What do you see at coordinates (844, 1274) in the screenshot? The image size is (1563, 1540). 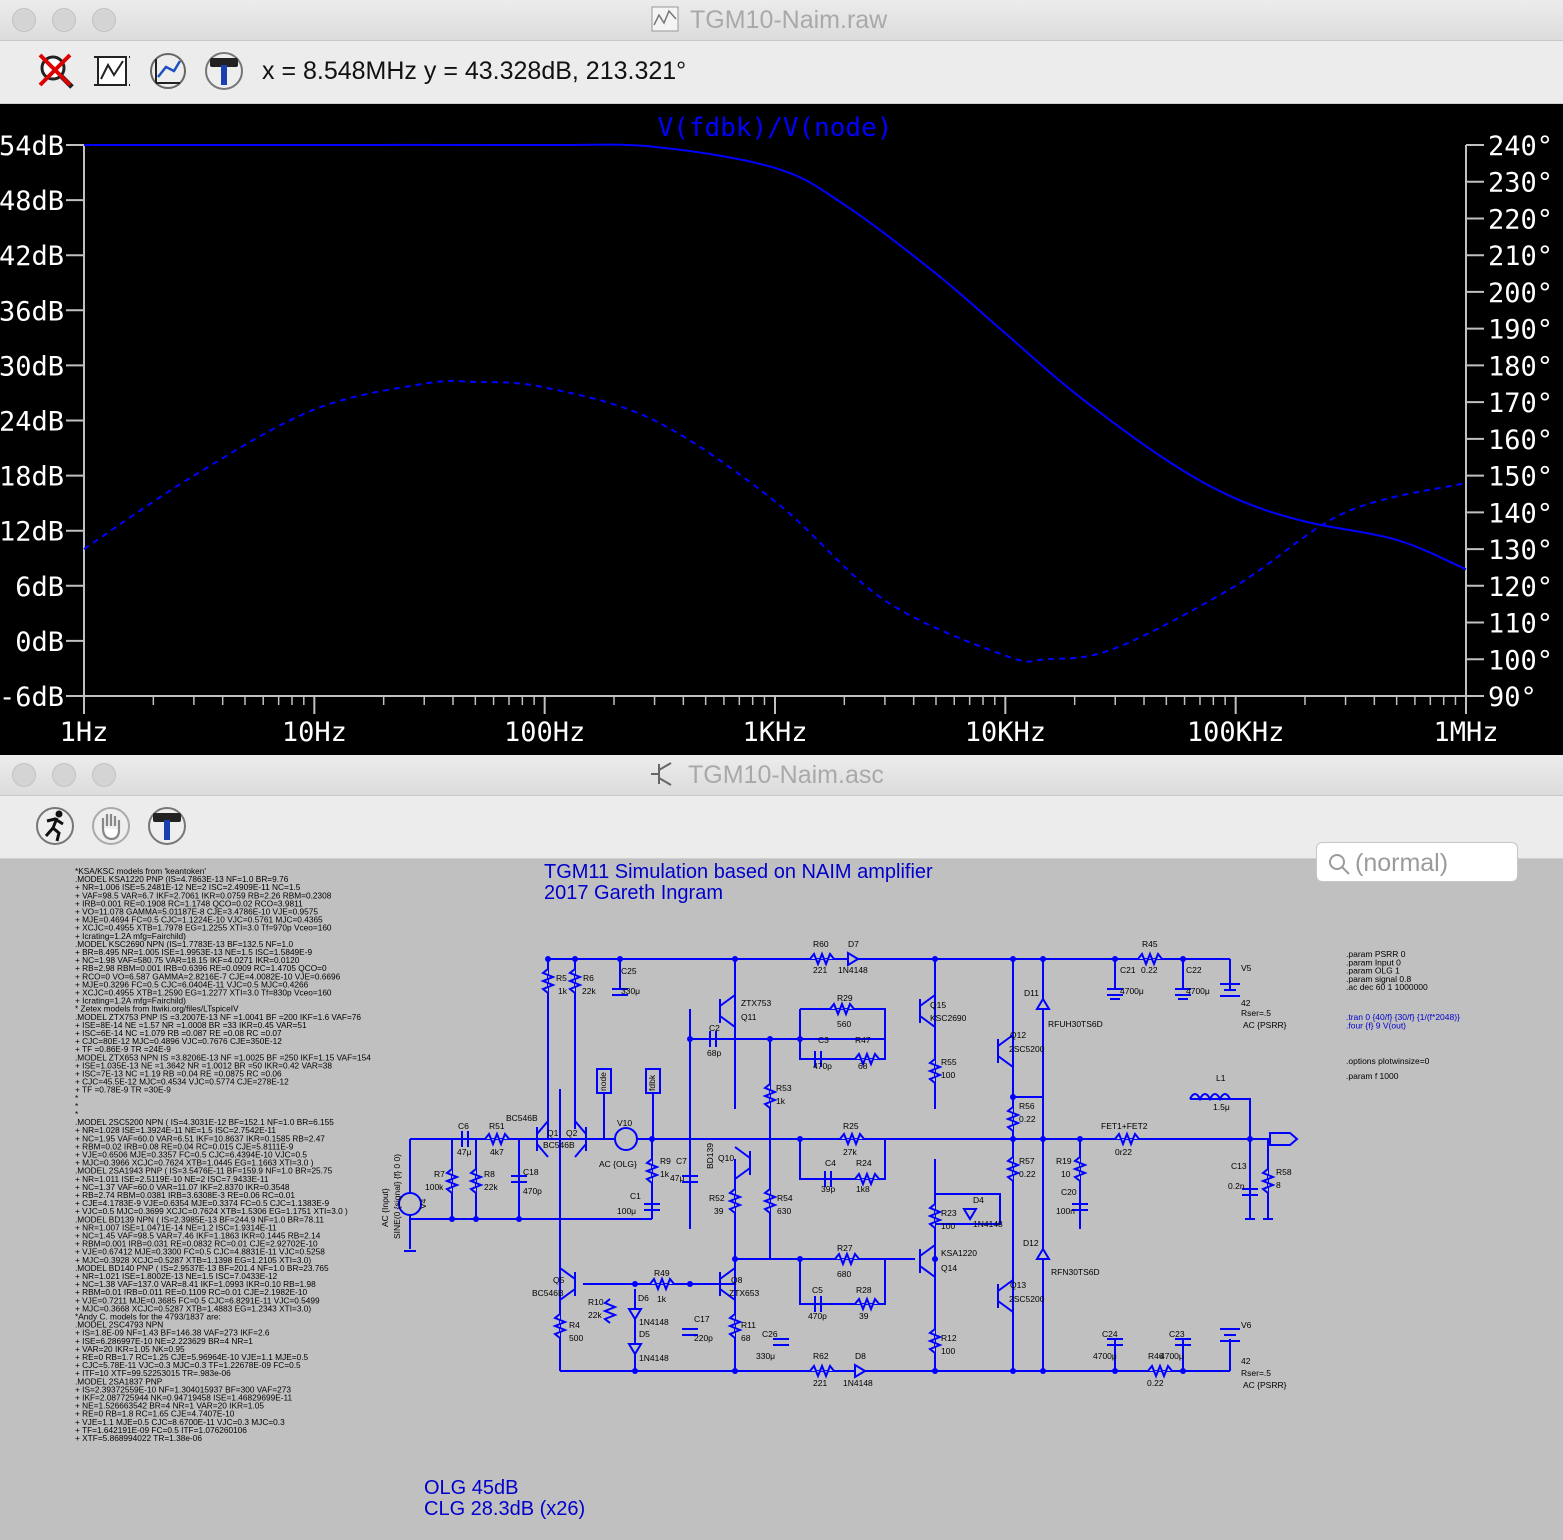 I see `label-r27v: 680` at bounding box center [844, 1274].